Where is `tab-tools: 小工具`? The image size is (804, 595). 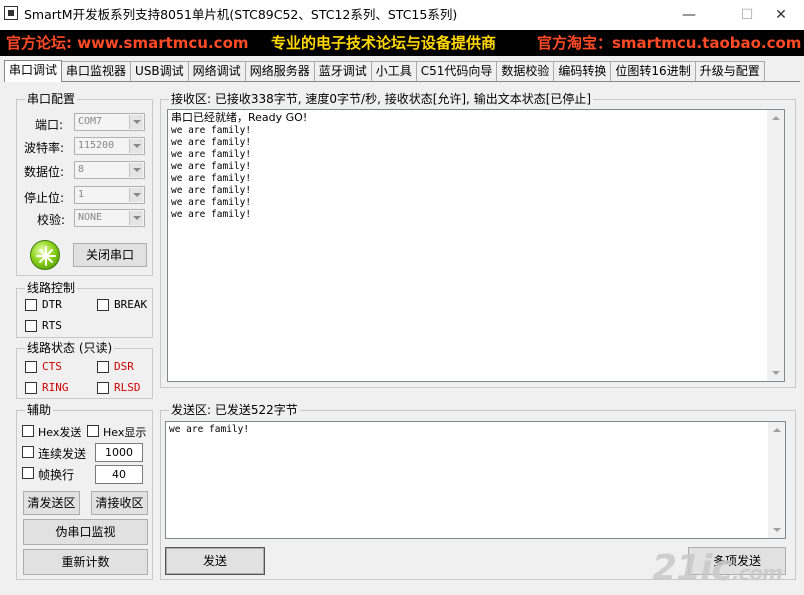
tab-tools: 小工具 is located at coordinates (393, 71).